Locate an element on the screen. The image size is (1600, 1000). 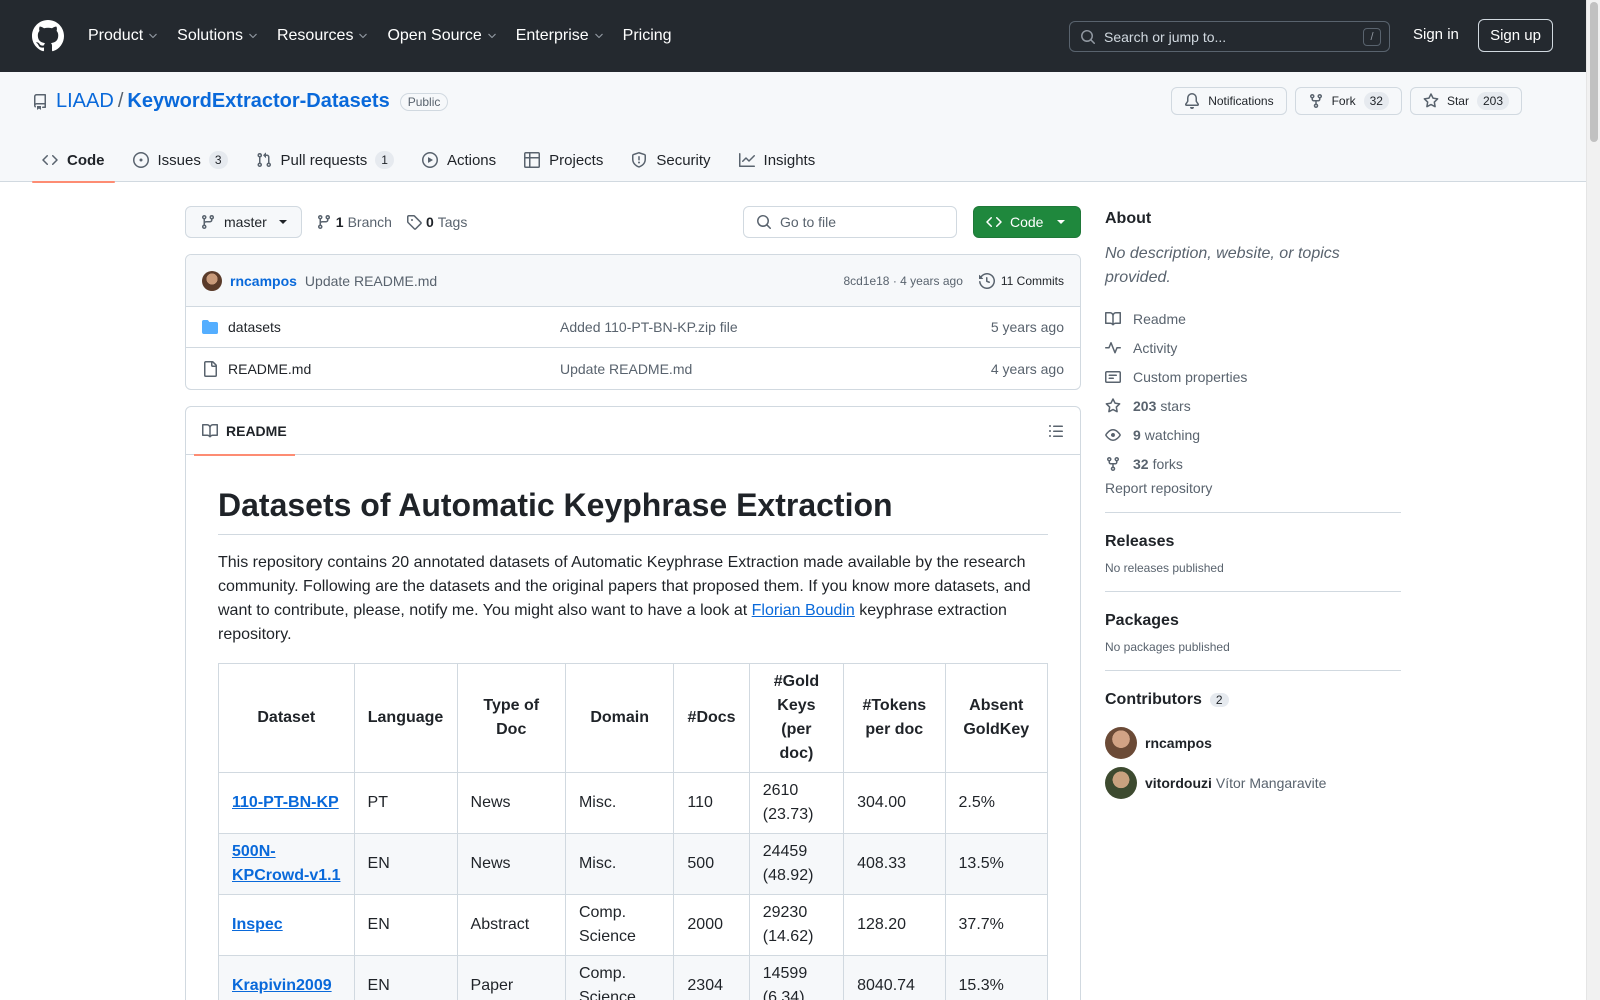
nav-product: Product is located at coordinates (123, 36).